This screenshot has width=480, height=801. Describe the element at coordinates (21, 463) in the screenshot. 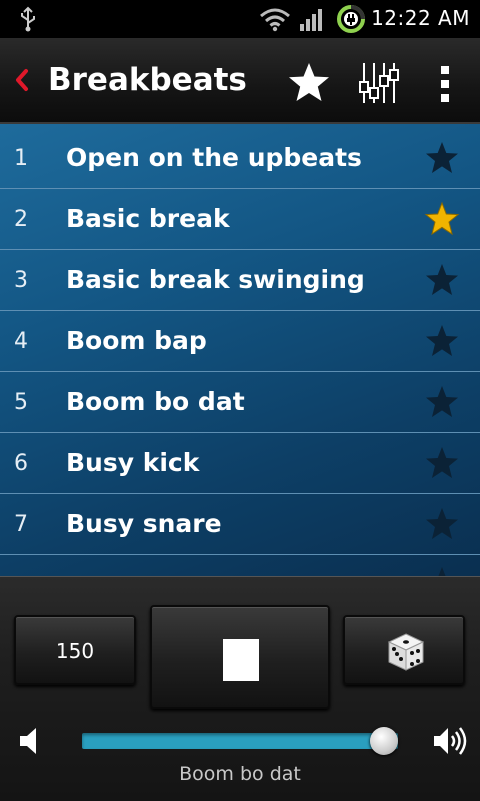

I see `beat-number: 6` at that location.